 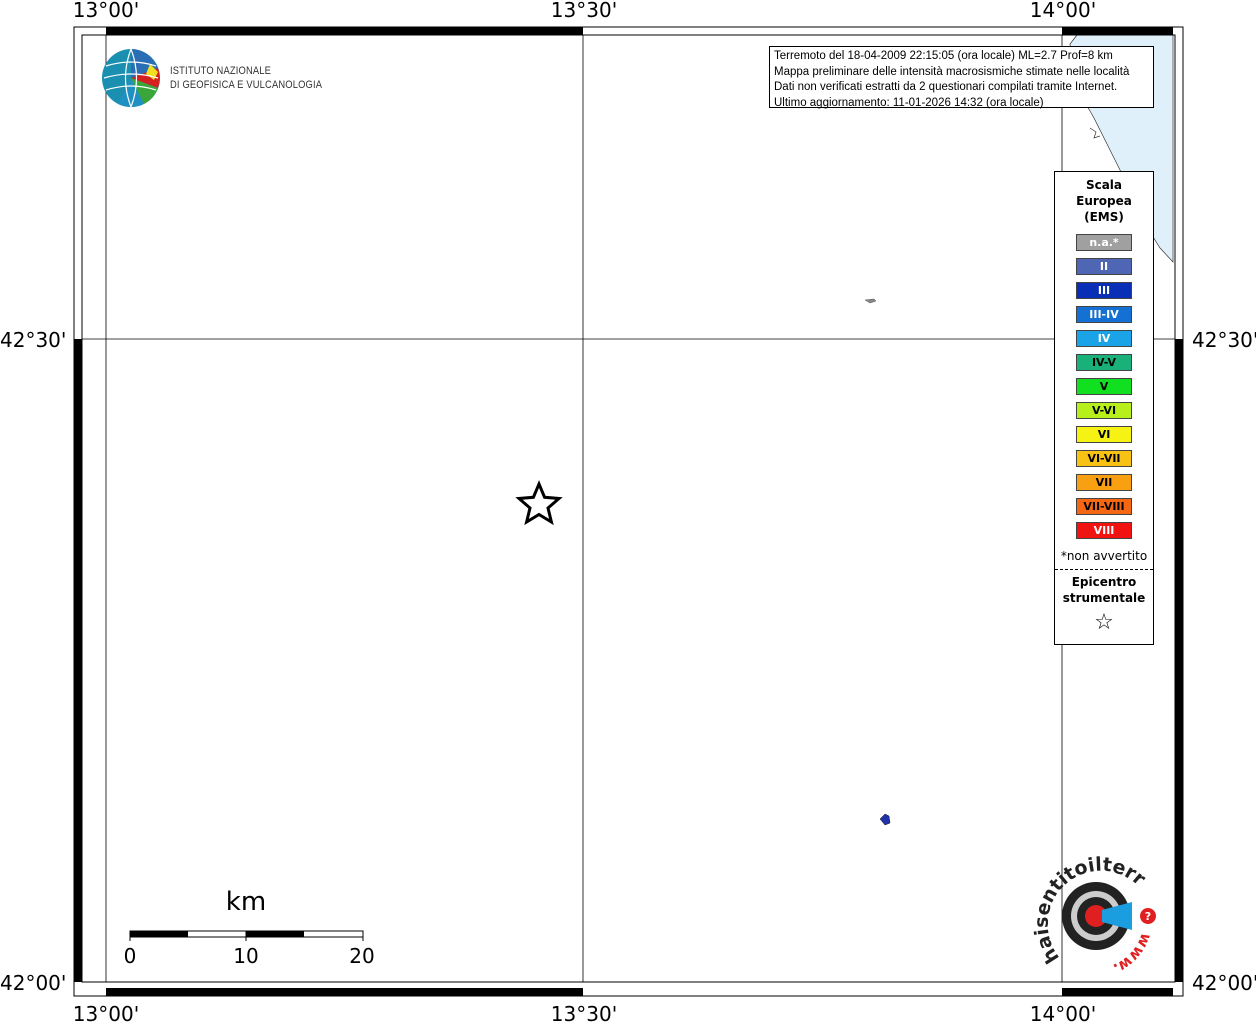 I want to click on legend-separator, so click(x=1104, y=569).